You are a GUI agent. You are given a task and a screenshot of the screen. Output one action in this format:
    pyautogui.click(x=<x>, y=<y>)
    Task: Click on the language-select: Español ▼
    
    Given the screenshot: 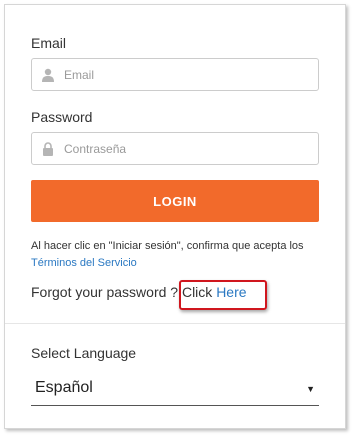 What is the action you would take?
    pyautogui.click(x=175, y=390)
    